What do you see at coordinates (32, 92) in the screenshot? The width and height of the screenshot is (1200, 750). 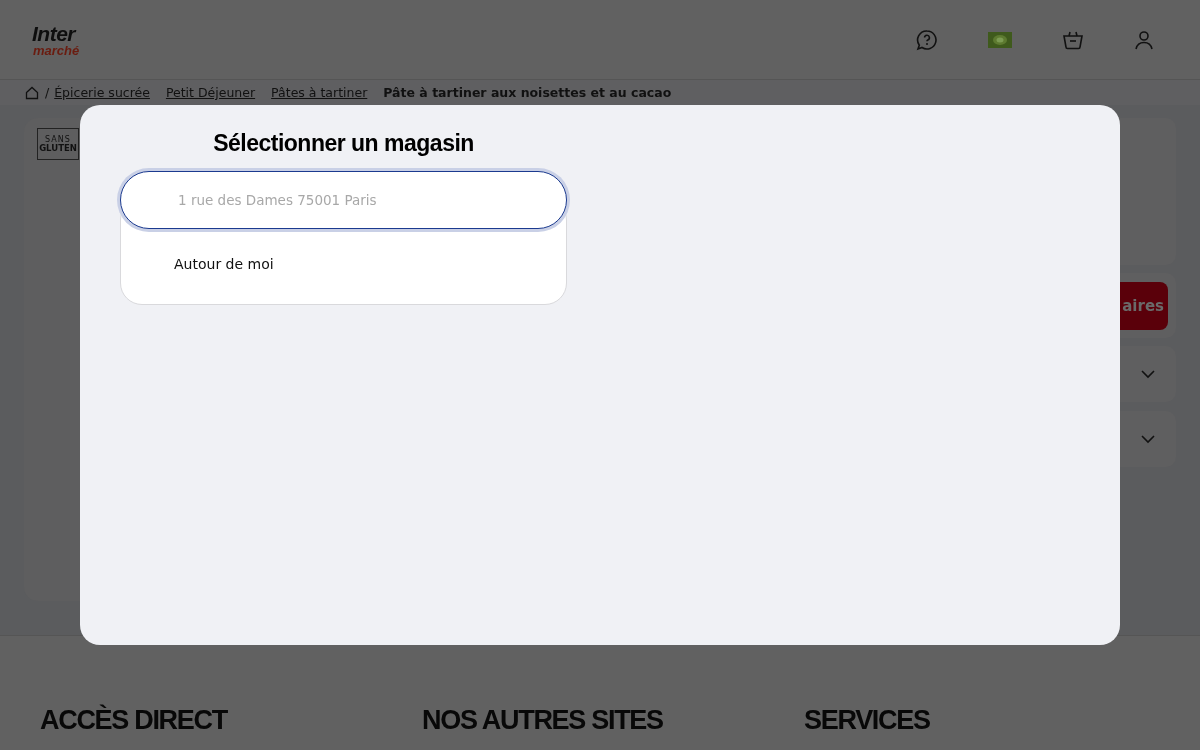 I see `home-icon` at bounding box center [32, 92].